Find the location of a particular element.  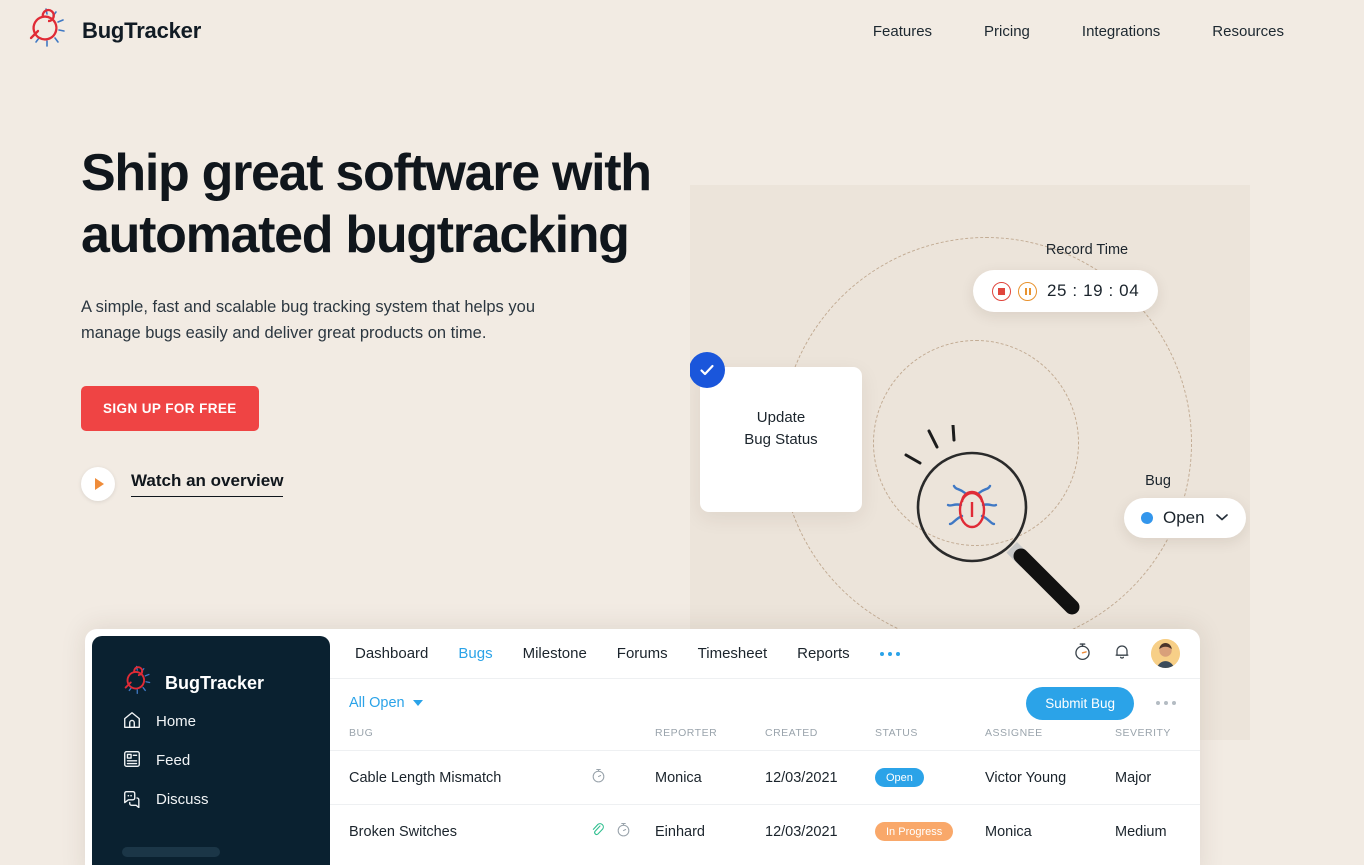

sidebar-placeholder is located at coordinates (171, 852).